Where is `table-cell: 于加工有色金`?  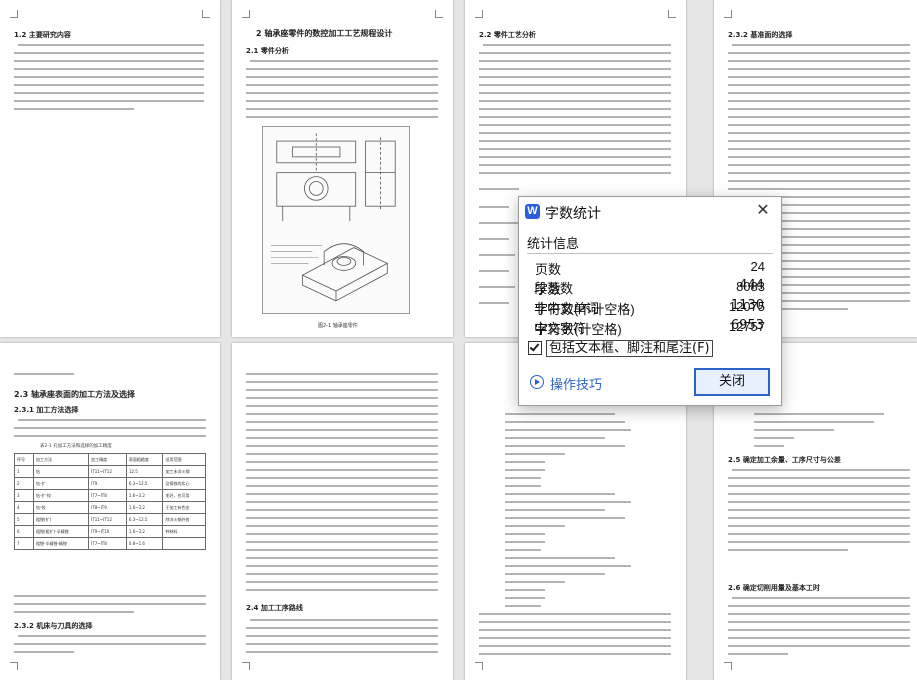 table-cell: 于加工有色金 is located at coordinates (184, 507).